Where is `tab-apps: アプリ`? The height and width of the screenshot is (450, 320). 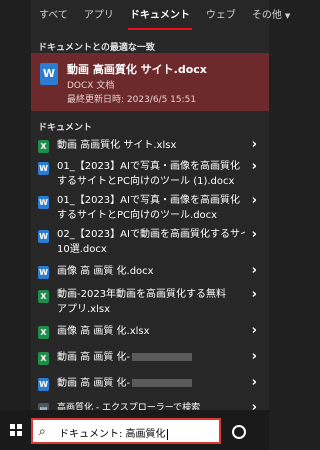
tab-apps: アプリ is located at coordinates (99, 16).